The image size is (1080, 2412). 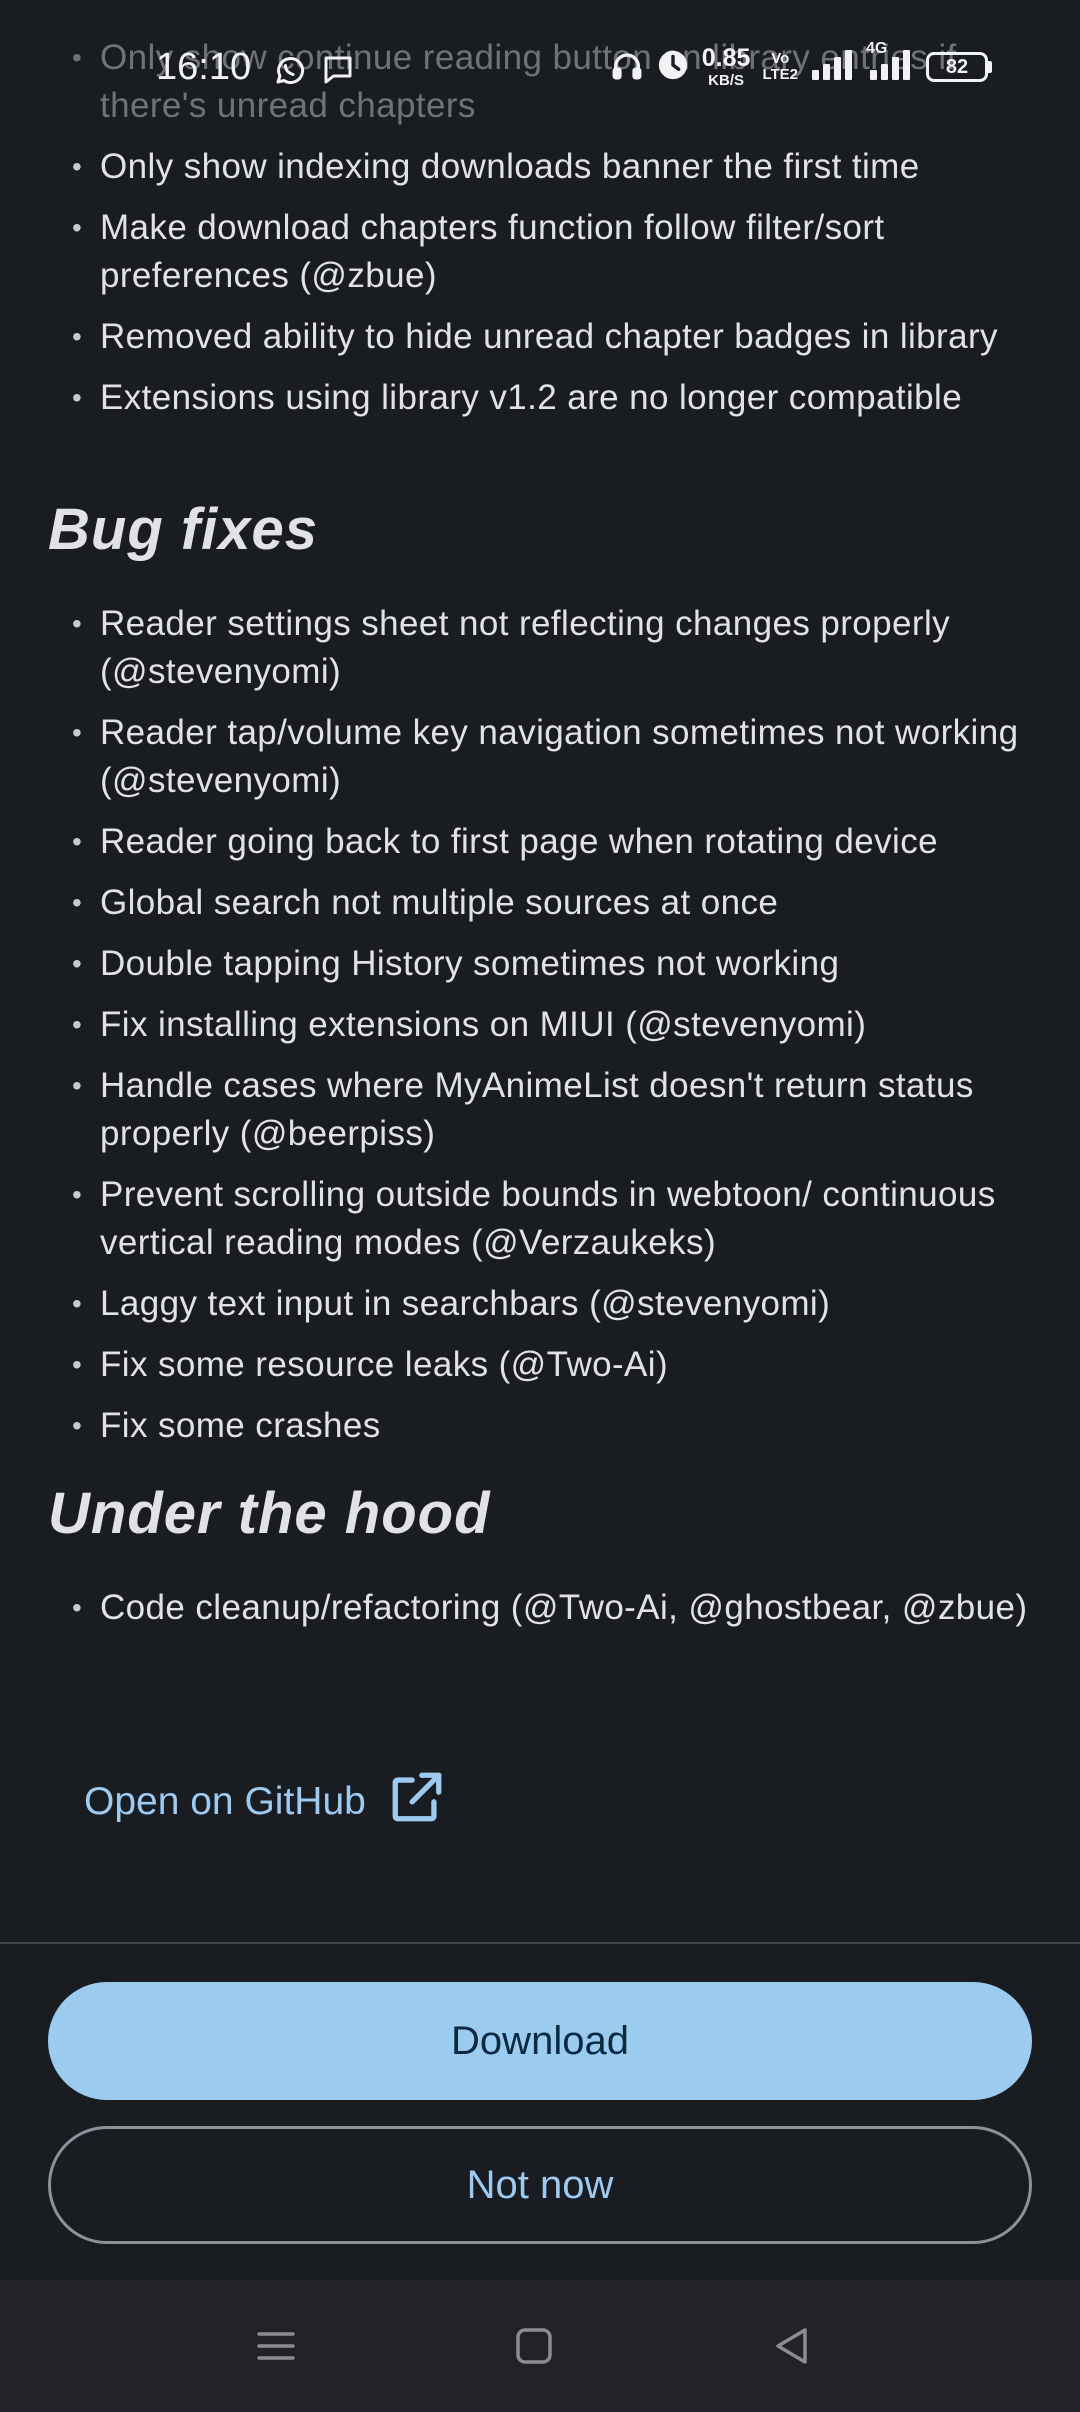 I want to click on open-on-github-link: Open on GitHub, so click(x=265, y=1802).